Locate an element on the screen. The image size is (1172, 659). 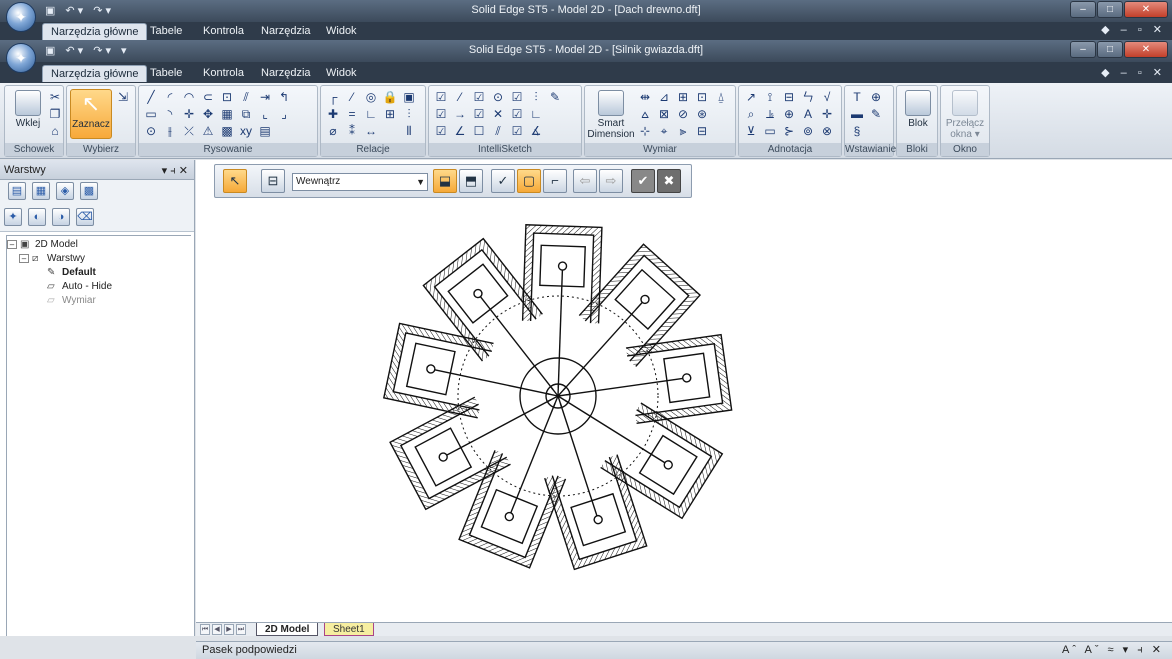
weld-icon: ⫡ is located at coordinates (770, 114).